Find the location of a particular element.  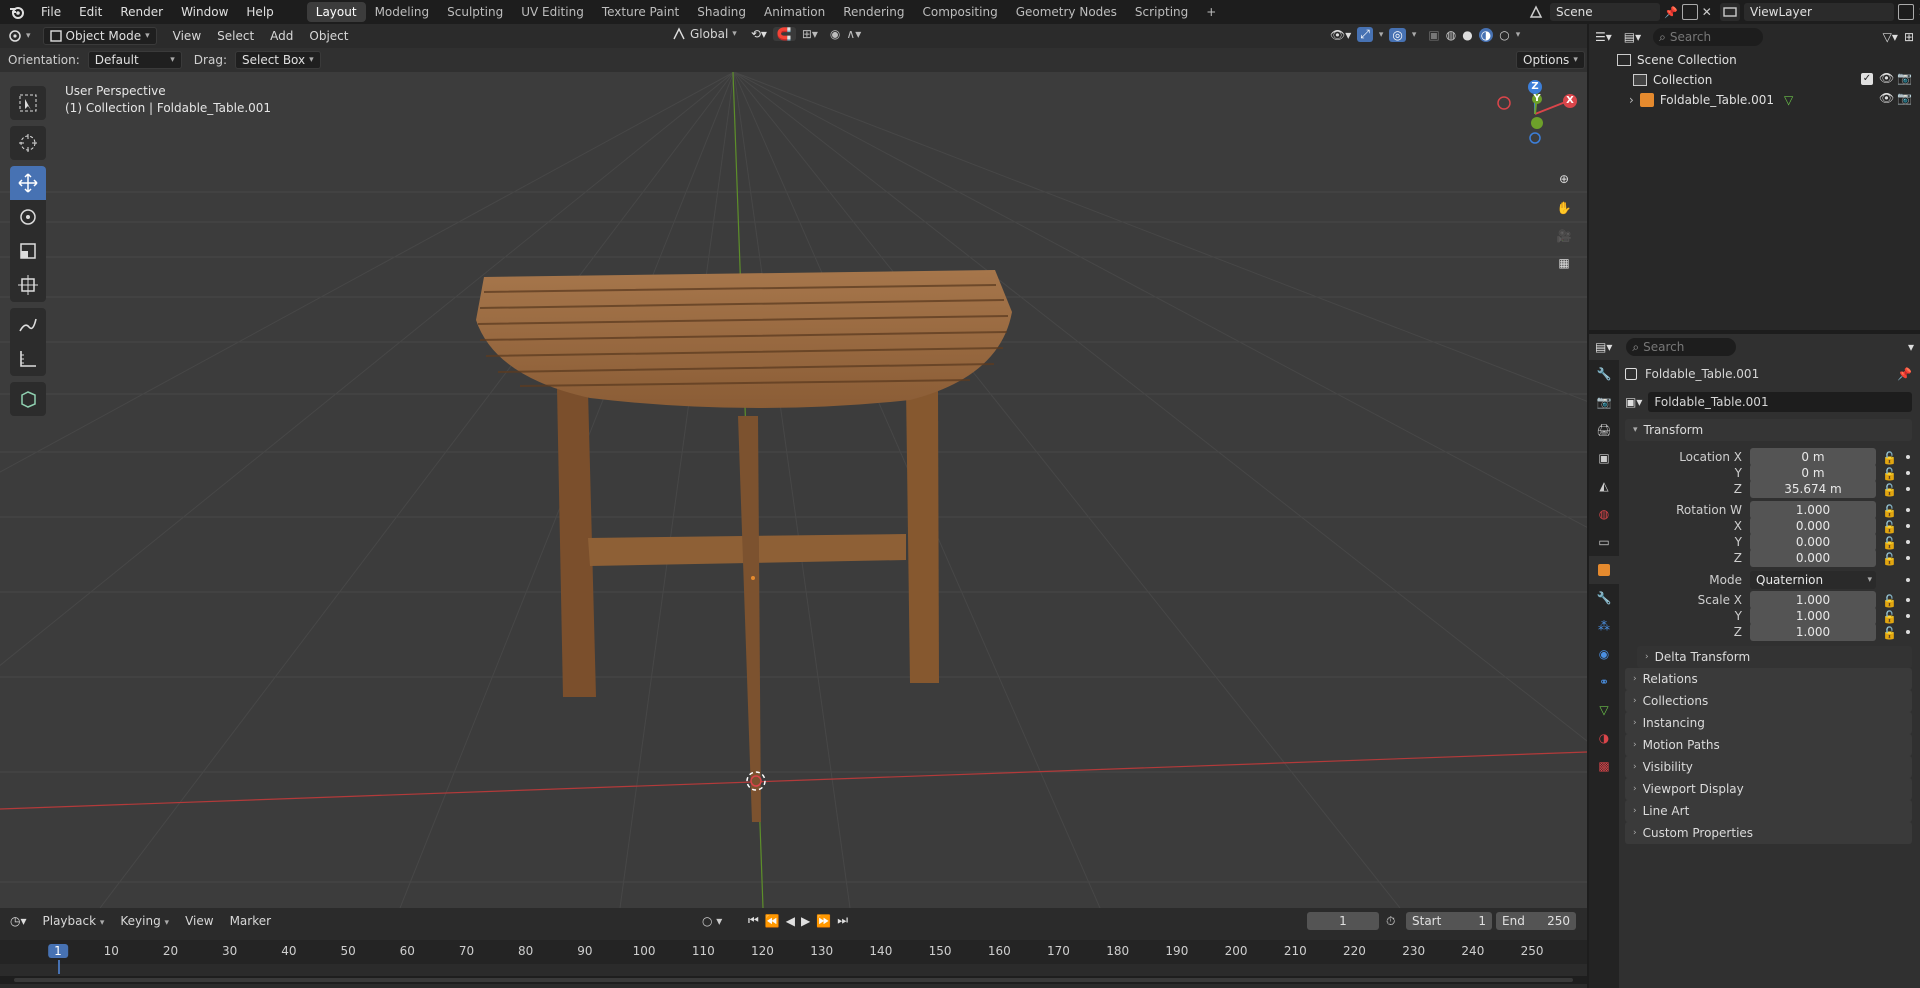

new-scene-icon is located at coordinates (1689, 12).